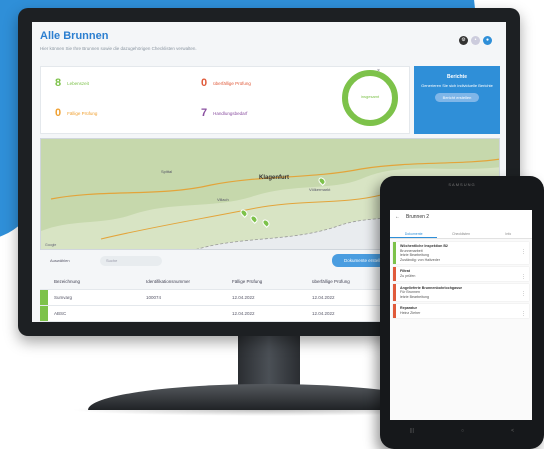 The image size is (544, 449). I want to click on map-copyright: Google, so click(51, 245).